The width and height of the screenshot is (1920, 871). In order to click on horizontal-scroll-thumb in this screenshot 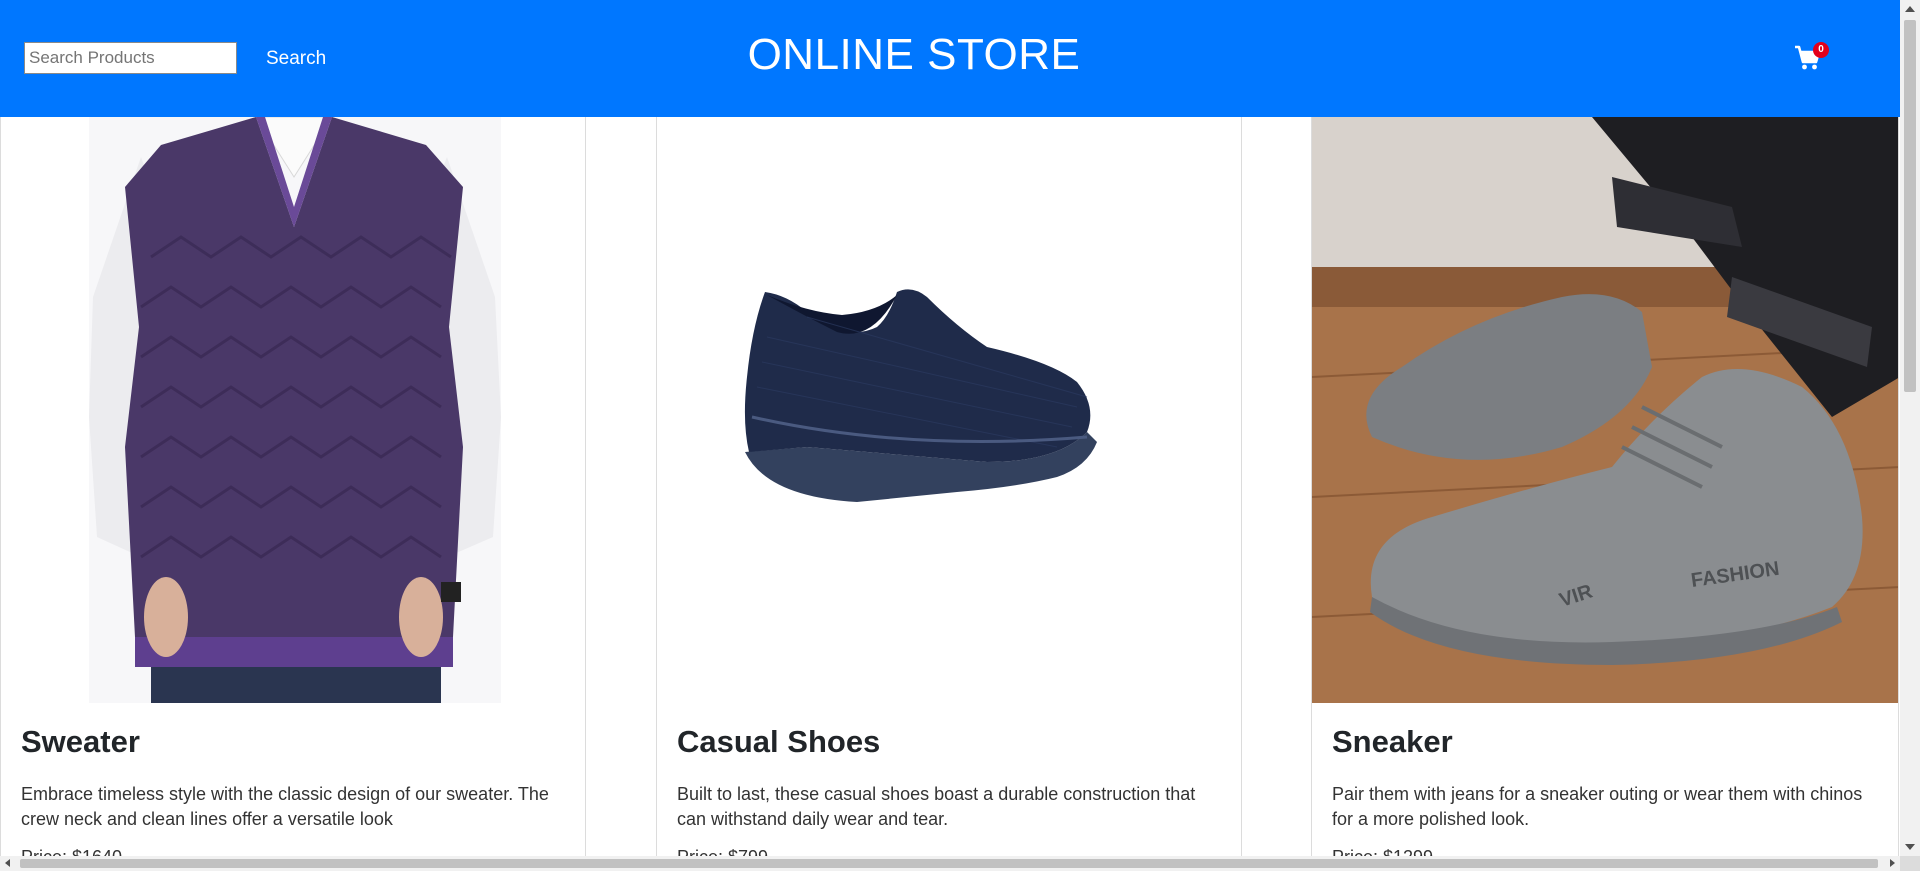, I will do `click(949, 863)`.